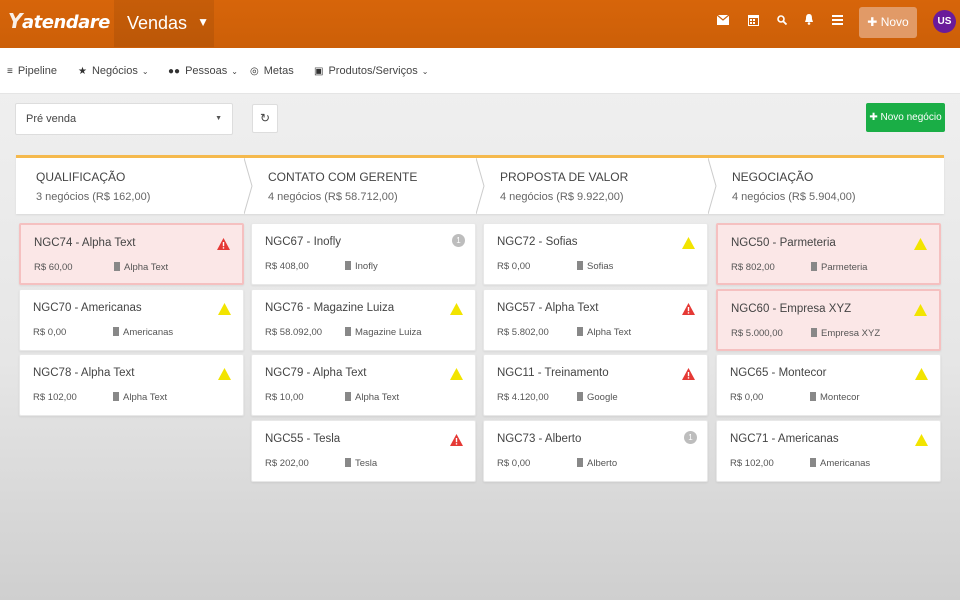  I want to click on deal-card: NGC74 - Alpha Text R$ 60,00 Alpha Text, so click(131, 254).